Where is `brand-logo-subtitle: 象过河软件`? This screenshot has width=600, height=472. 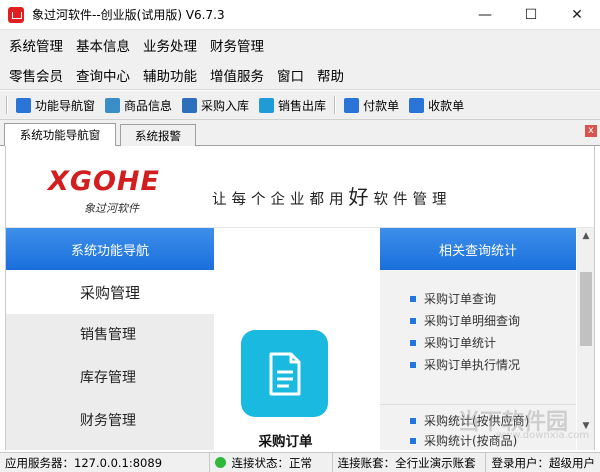 brand-logo-subtitle: 象过河软件 is located at coordinates (111, 208).